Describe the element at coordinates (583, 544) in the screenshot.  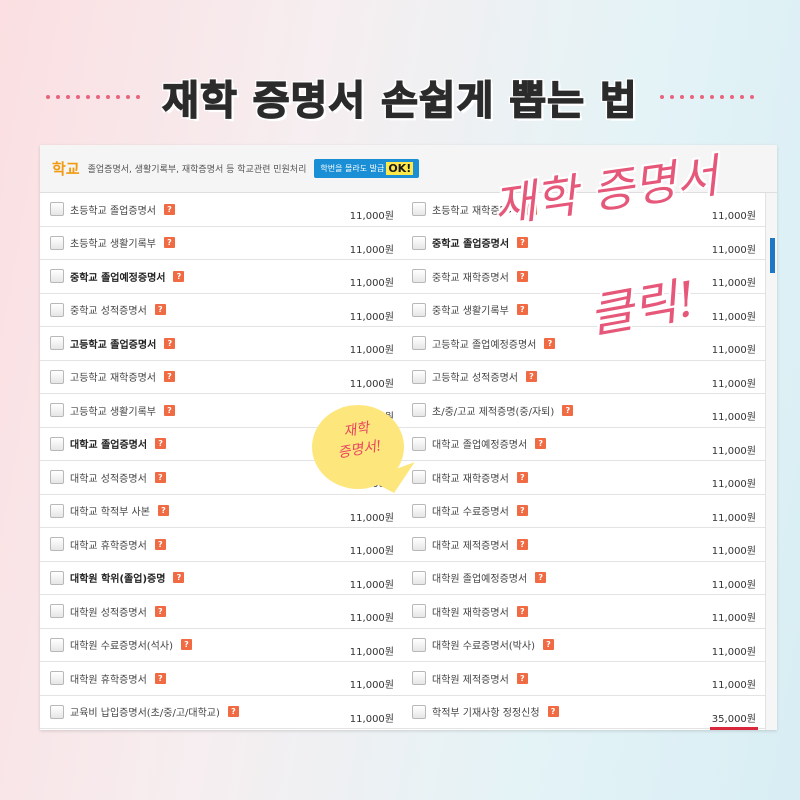
I see `certificate-item: 대학교 제적증명서? 11,000원` at that location.